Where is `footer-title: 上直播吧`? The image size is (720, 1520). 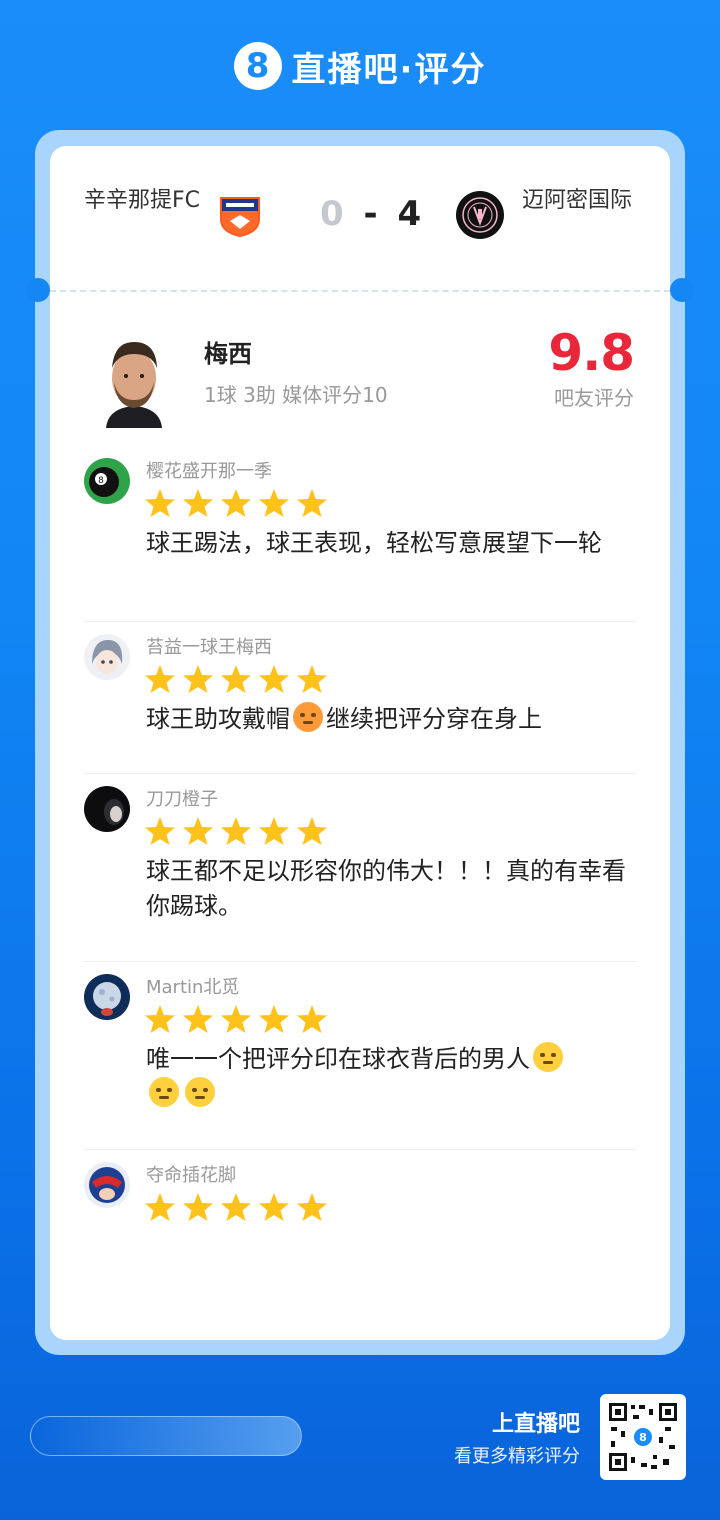
footer-title: 上直播吧 is located at coordinates (536, 1422).